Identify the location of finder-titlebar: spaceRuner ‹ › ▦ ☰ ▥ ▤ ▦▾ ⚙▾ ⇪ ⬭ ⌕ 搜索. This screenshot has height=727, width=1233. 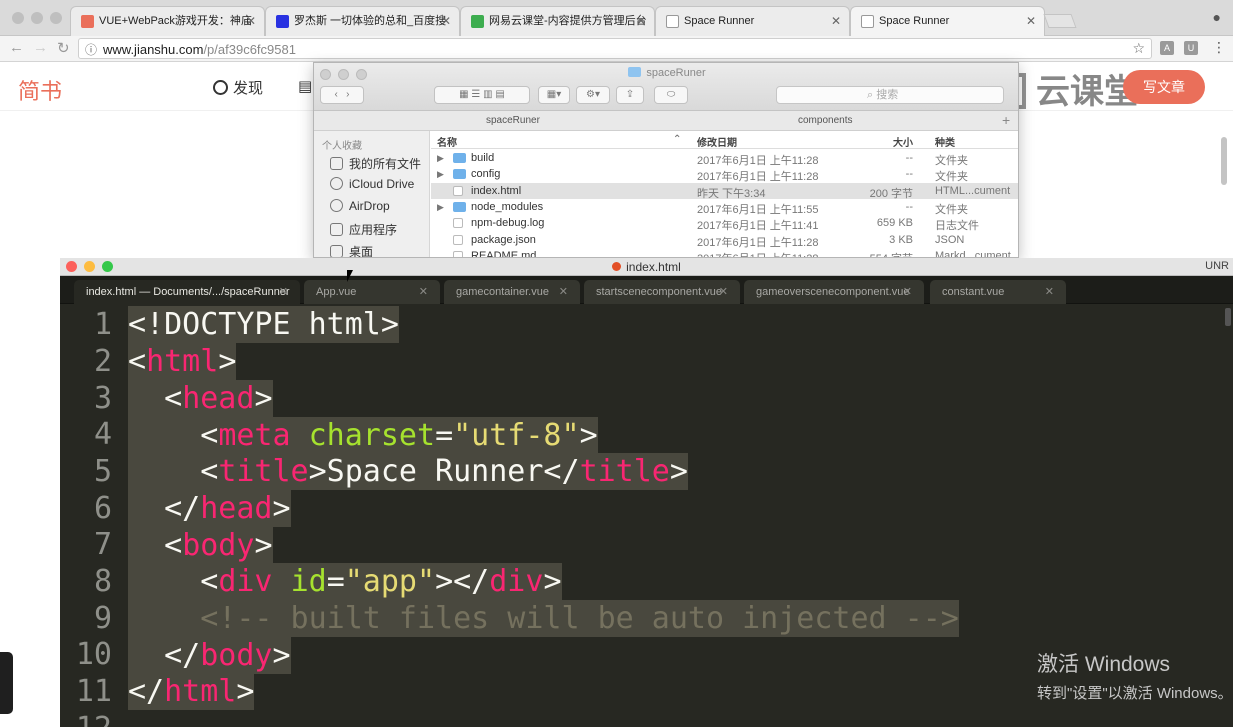
(666, 87).